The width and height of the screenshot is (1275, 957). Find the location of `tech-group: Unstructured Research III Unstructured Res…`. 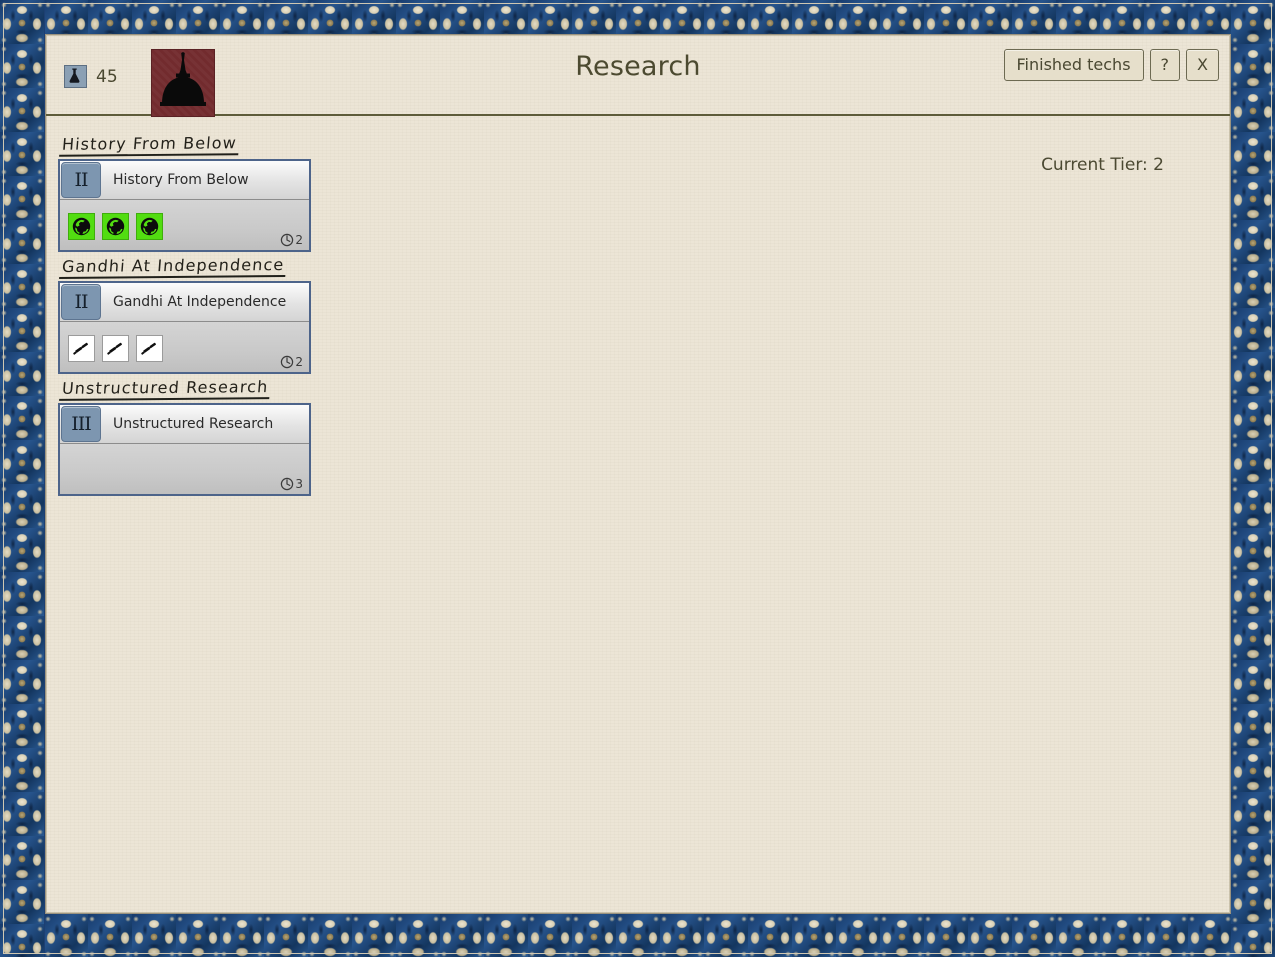

tech-group: Unstructured Research III Unstructured Res… is located at coordinates (208, 436).